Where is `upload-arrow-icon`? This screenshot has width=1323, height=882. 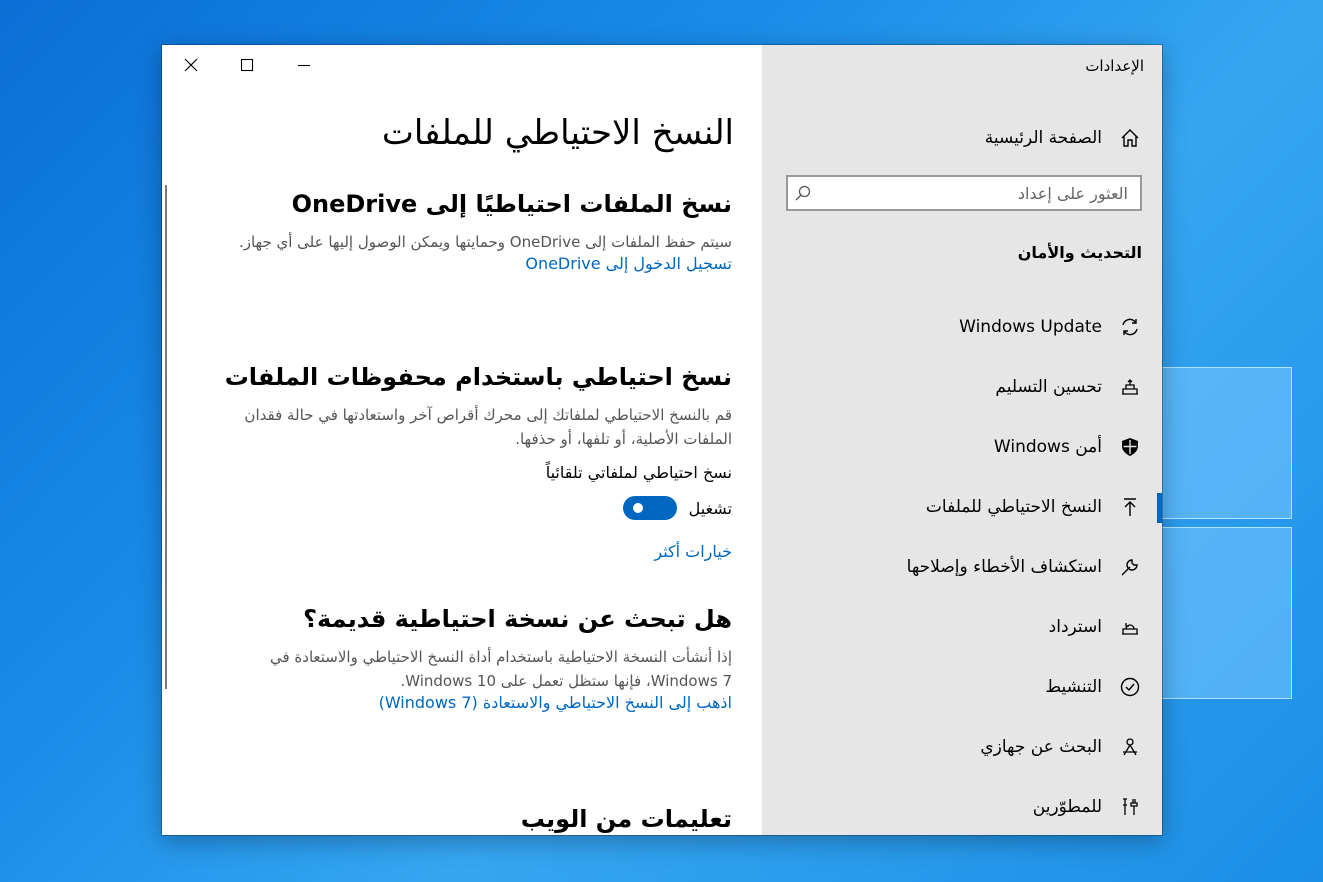
upload-arrow-icon is located at coordinates (1130, 507).